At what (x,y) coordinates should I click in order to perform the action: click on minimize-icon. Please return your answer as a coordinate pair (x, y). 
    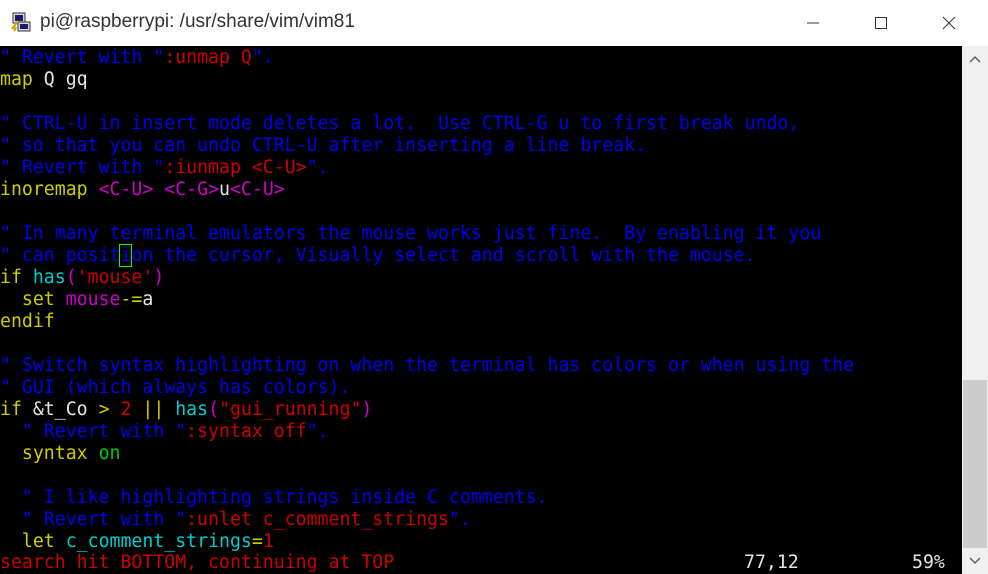
    Looking at the image, I should click on (813, 23).